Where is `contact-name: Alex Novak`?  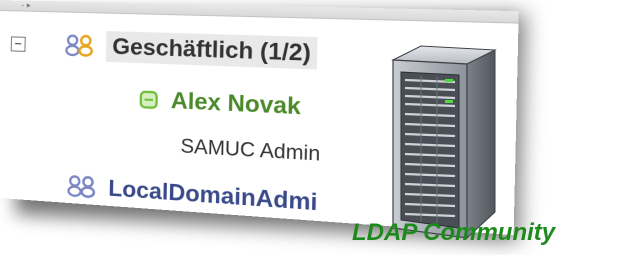
contact-name: Alex Novak is located at coordinates (236, 103).